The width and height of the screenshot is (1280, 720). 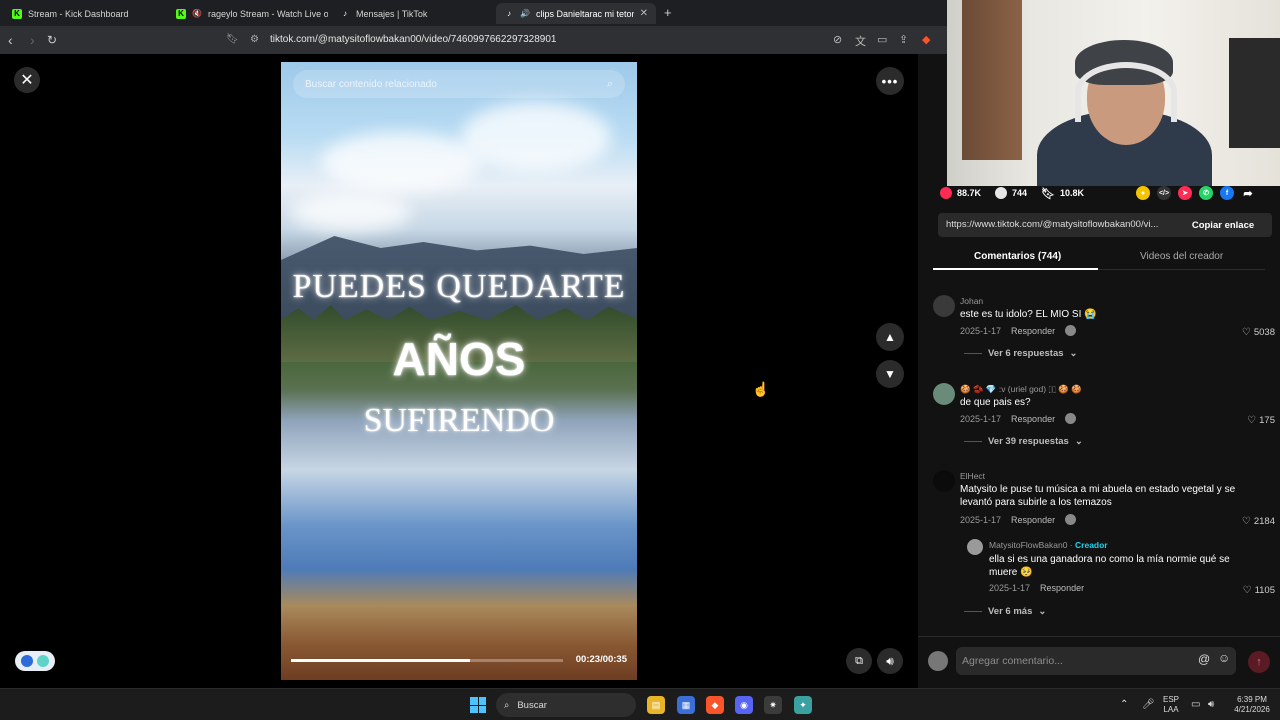 I want to click on previous-video-button: ▲, so click(x=890, y=337).